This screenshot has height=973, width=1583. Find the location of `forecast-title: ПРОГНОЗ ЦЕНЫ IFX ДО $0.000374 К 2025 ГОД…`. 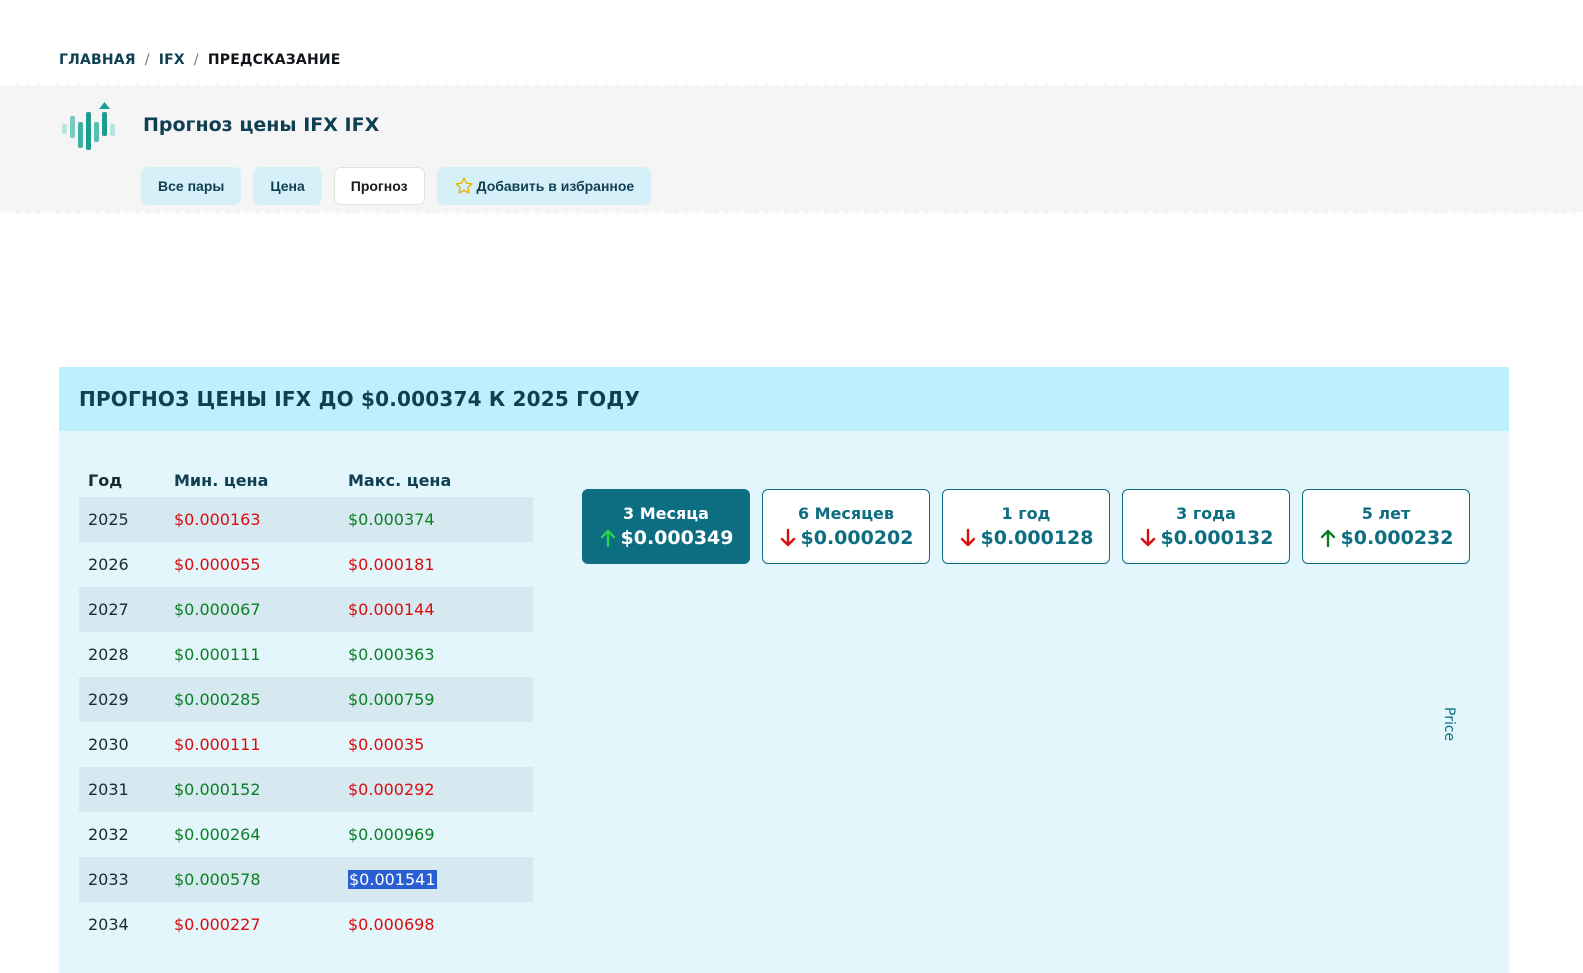

forecast-title: ПРОГНОЗ ЦЕНЫ IFX ДО $0.000374 К 2025 ГОД… is located at coordinates (359, 399).